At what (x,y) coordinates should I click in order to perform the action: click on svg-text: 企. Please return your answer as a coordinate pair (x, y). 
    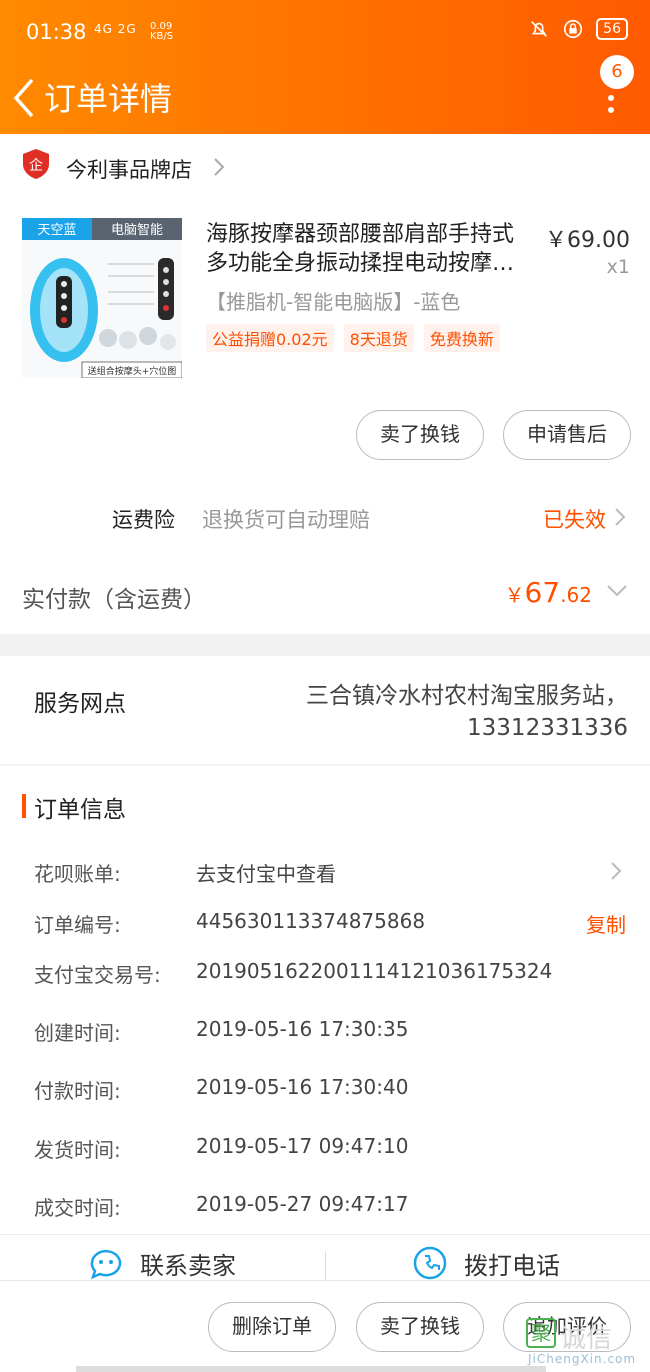
    Looking at the image, I should click on (36, 165).